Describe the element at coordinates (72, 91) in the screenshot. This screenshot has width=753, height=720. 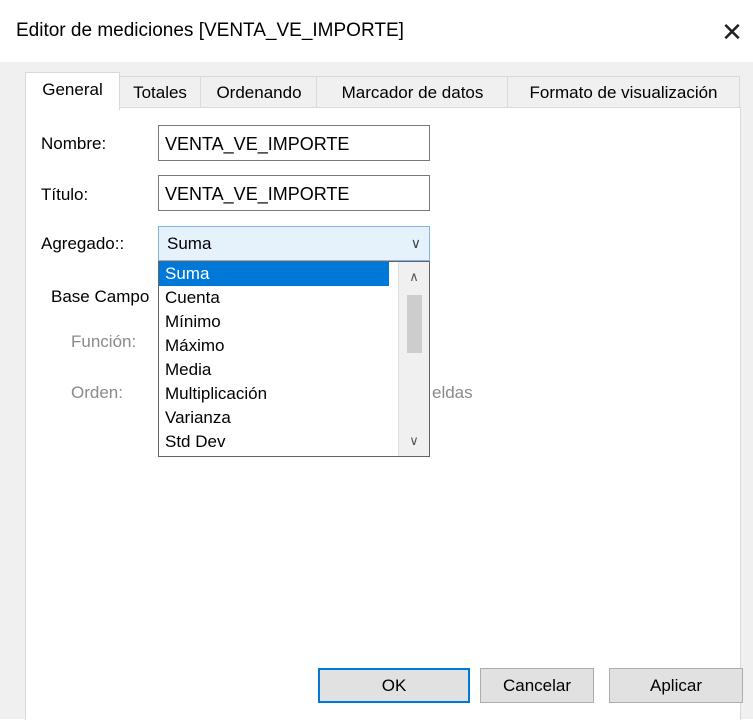
I see `tab-general: General` at that location.